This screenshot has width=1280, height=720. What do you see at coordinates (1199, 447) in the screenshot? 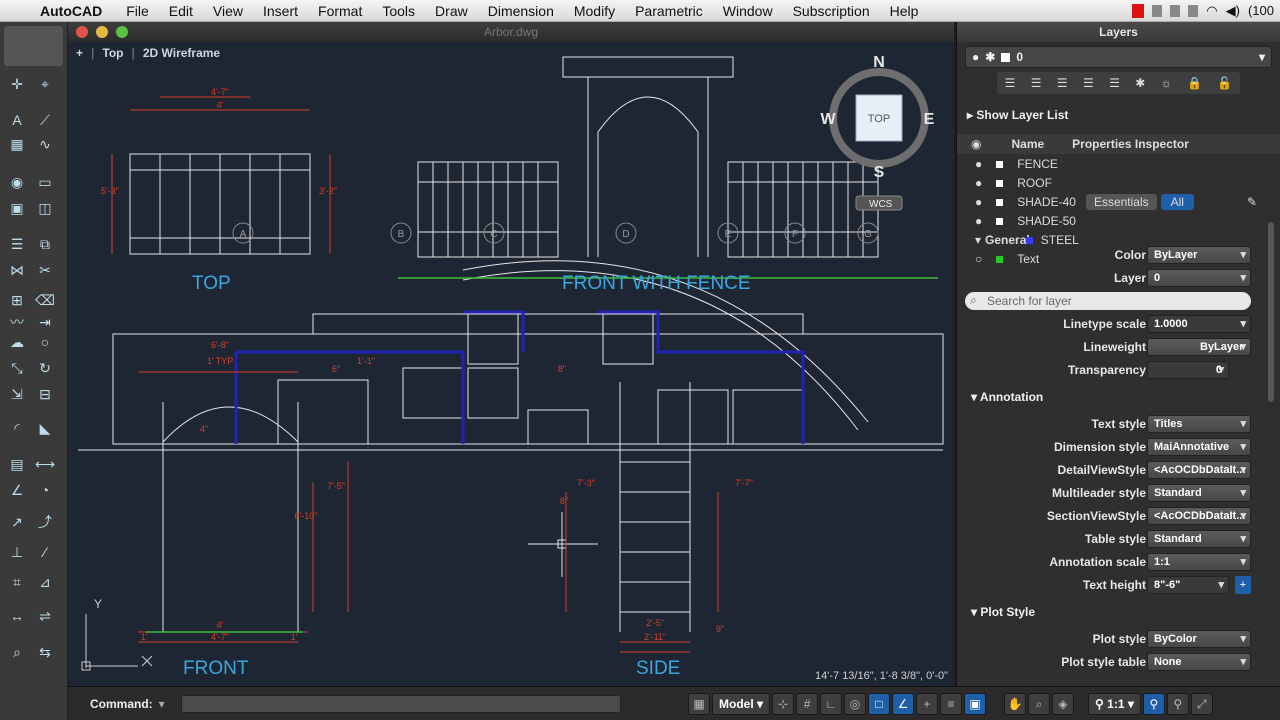
I see `prop-dimension-style-dropdown: MaiAnnotative` at bounding box center [1199, 447].